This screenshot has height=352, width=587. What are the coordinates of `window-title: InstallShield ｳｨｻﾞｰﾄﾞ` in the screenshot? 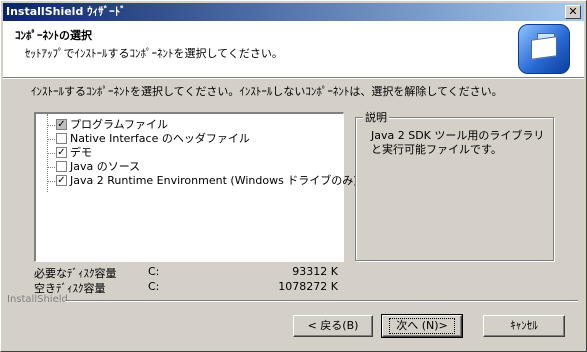 It's located at (66, 11).